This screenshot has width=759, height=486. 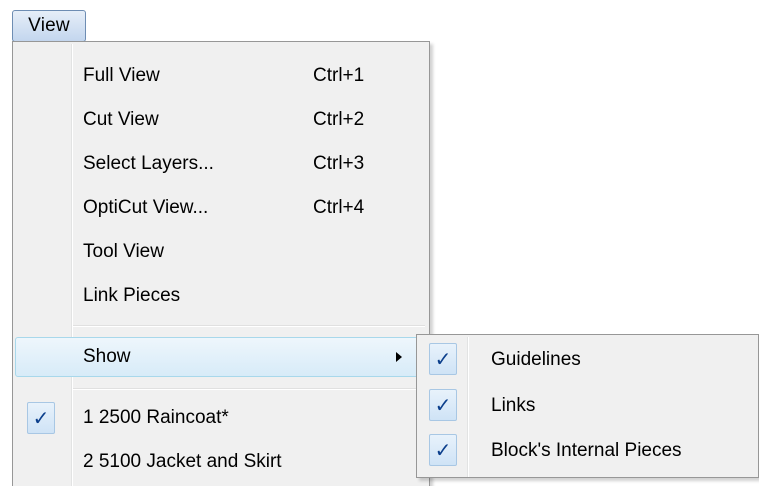 What do you see at coordinates (221, 252) in the screenshot?
I see `menu-item-tool-view: Tool View` at bounding box center [221, 252].